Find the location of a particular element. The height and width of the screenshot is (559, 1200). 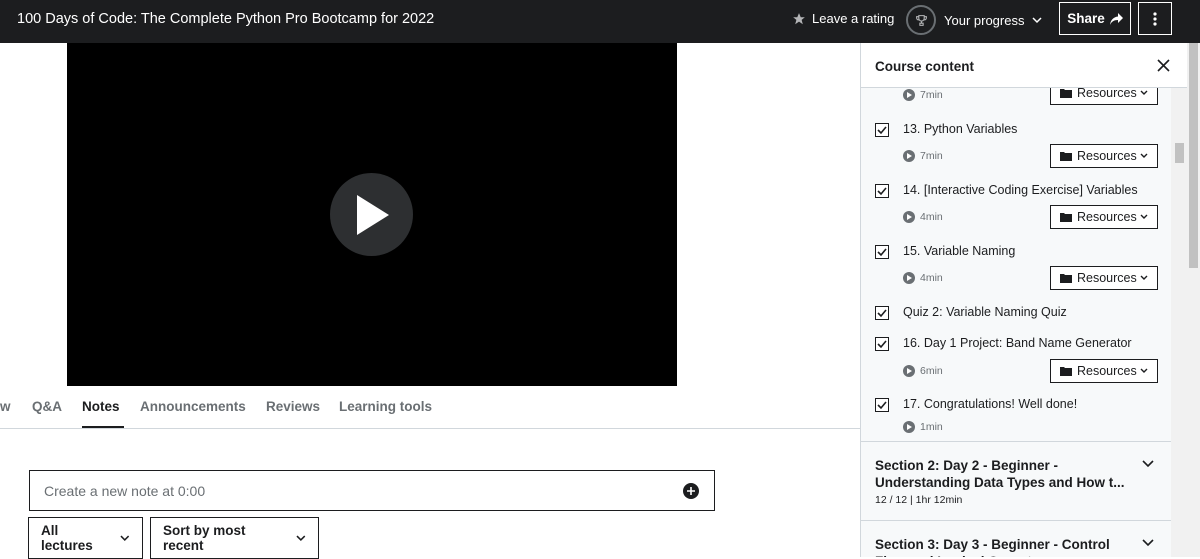

leave-rating-label: Leave a rating is located at coordinates (853, 18).